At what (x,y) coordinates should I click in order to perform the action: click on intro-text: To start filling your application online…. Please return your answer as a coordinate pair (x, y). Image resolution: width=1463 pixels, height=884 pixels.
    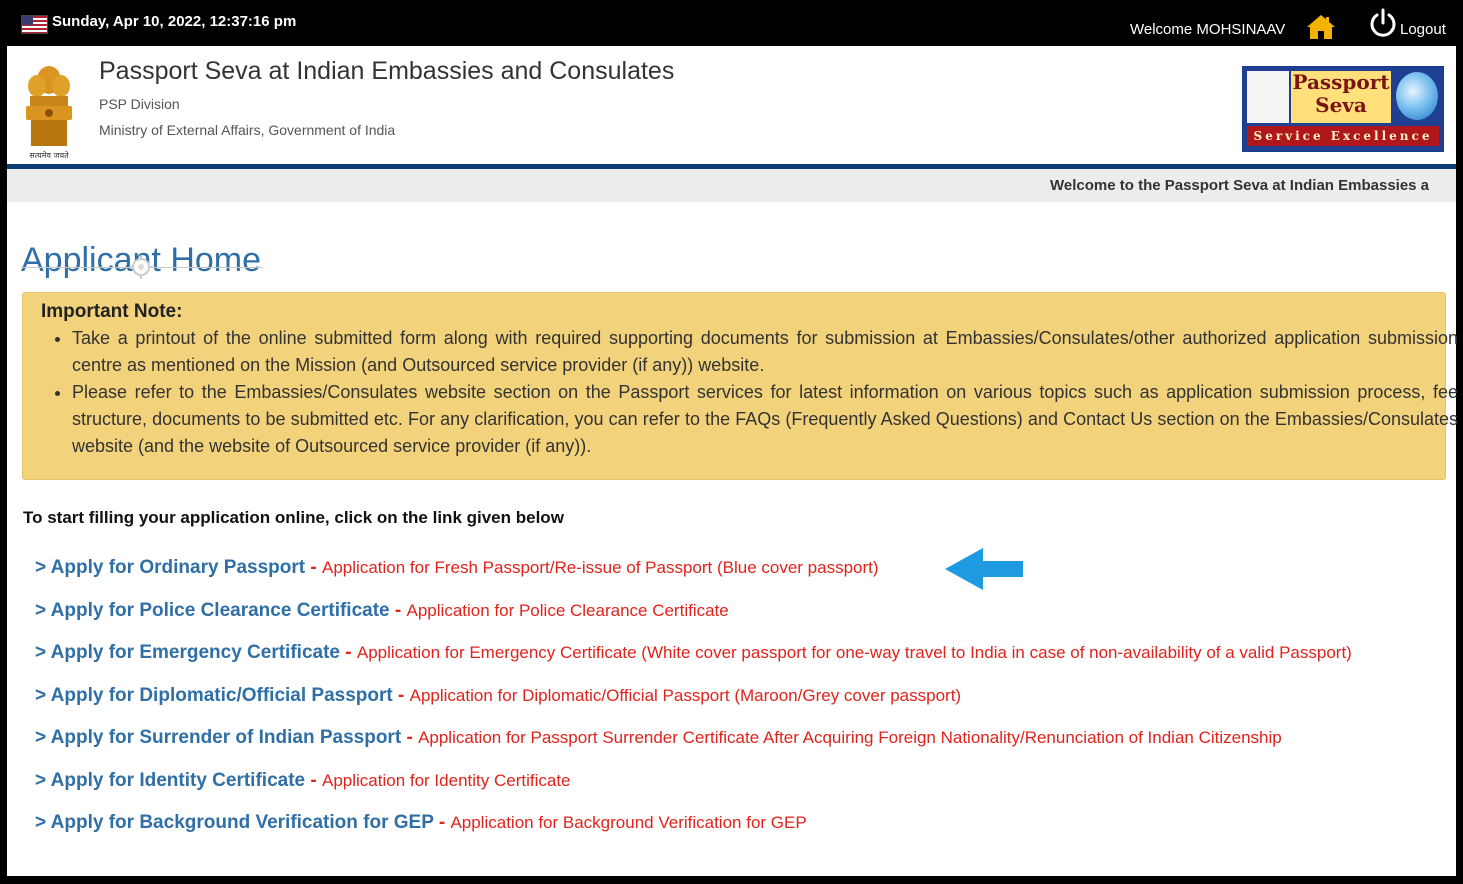
    Looking at the image, I should click on (293, 517).